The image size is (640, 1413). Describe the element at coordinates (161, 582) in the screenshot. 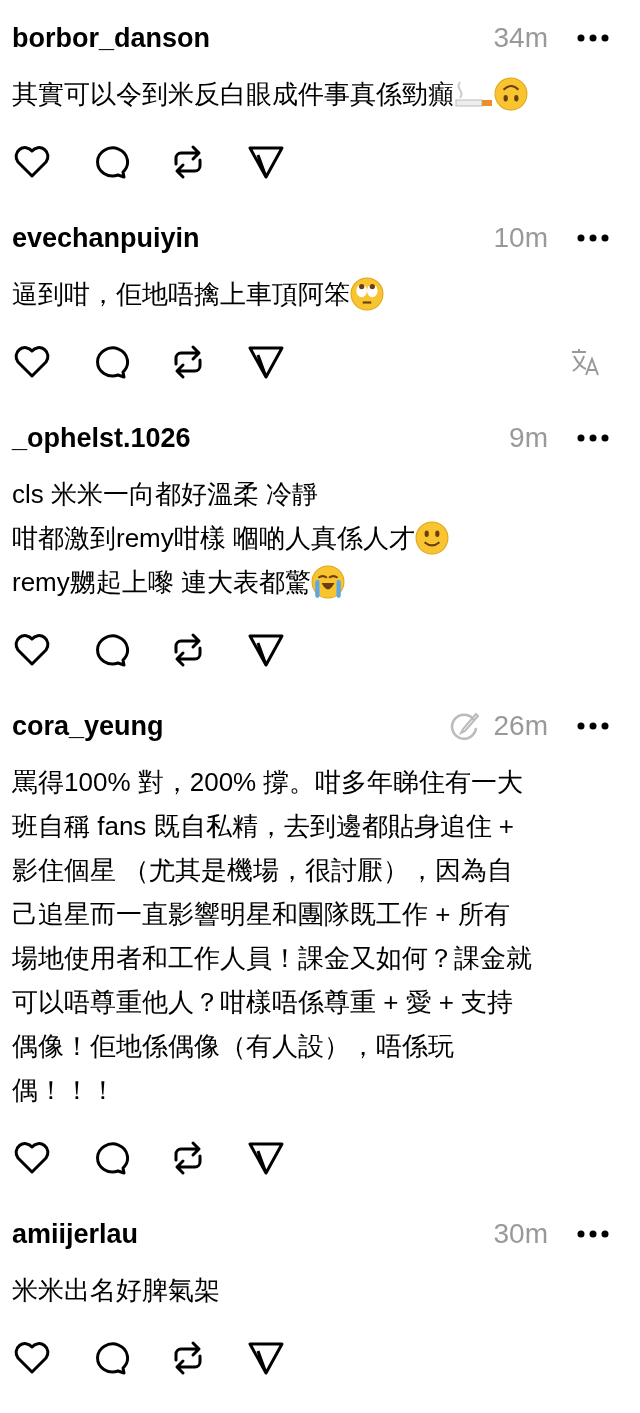

I see `comment-text: remy嬲起上嚟 連大表都驚` at that location.